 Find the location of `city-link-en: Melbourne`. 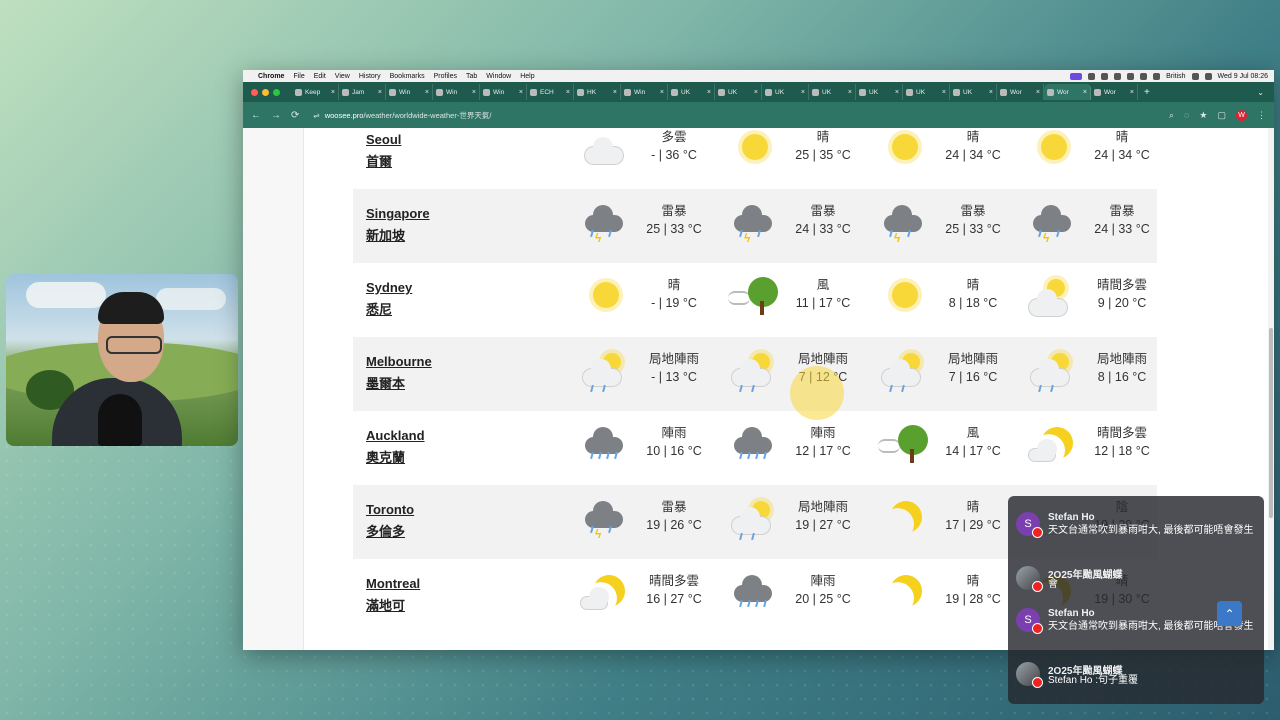

city-link-en: Melbourne is located at coordinates (399, 362).